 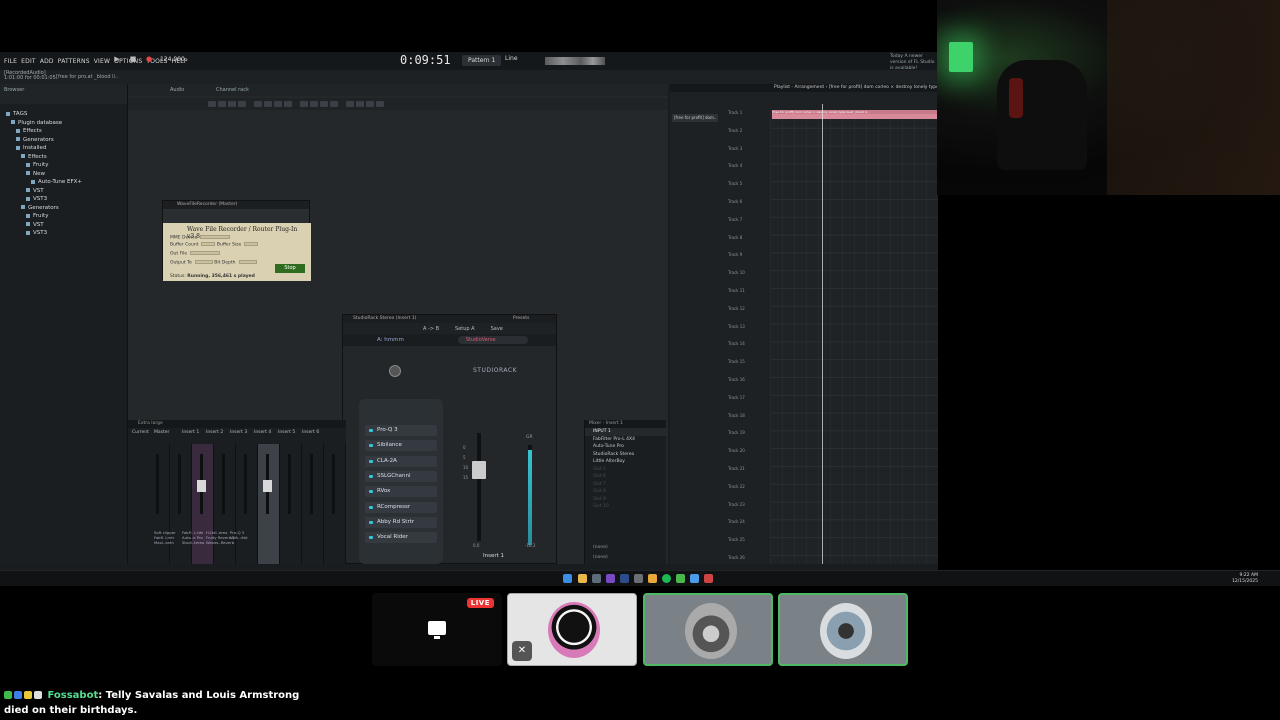 What do you see at coordinates (748, 261) in the screenshot?
I see `track-header: Track 9` at bounding box center [748, 261].